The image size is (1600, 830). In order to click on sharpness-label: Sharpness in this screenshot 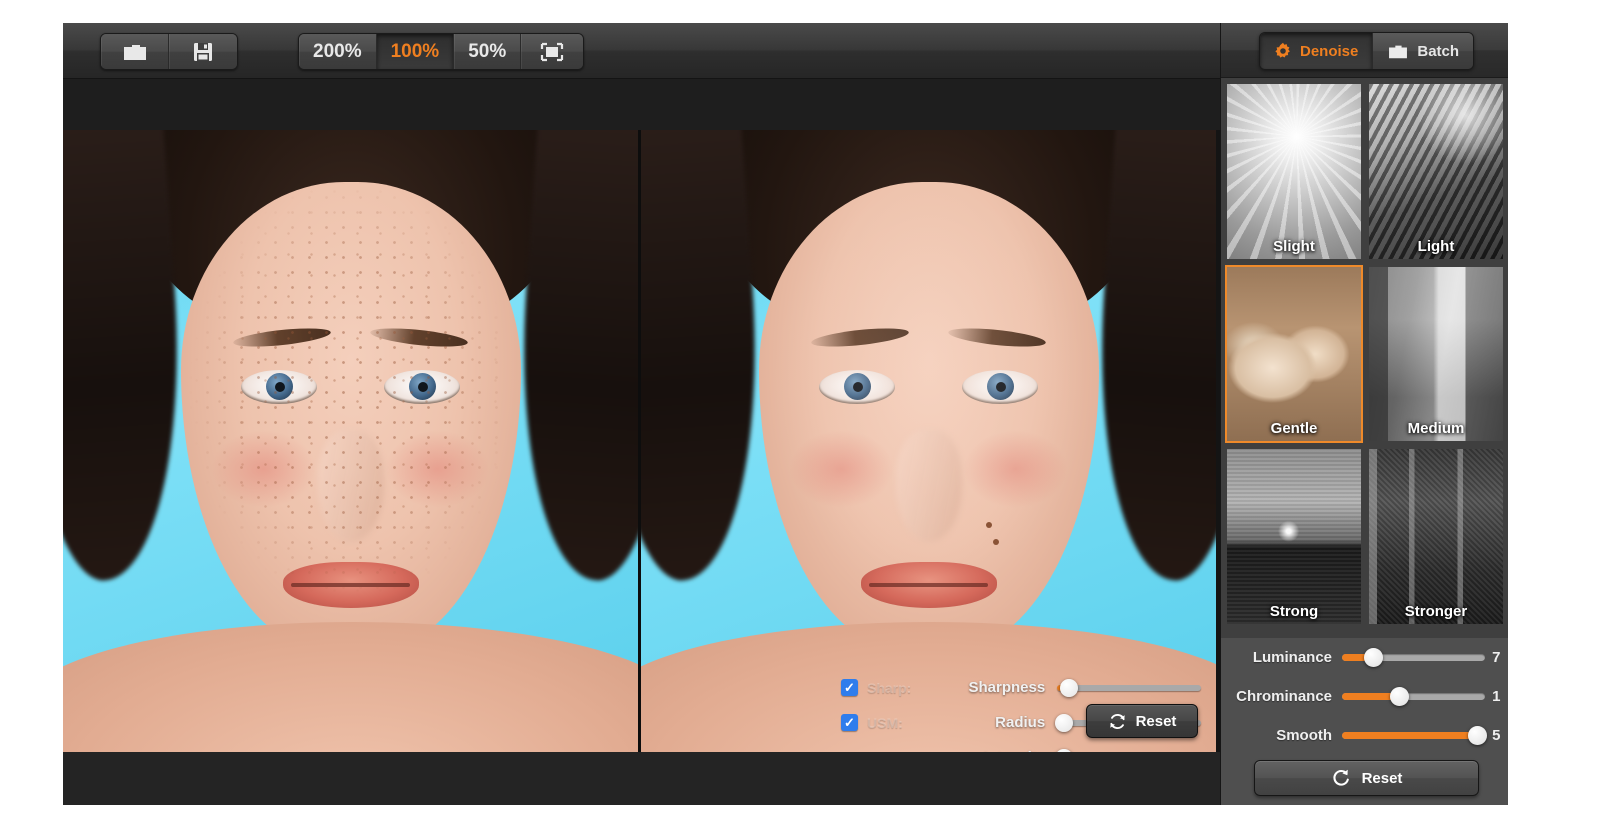, I will do `click(1007, 687)`.